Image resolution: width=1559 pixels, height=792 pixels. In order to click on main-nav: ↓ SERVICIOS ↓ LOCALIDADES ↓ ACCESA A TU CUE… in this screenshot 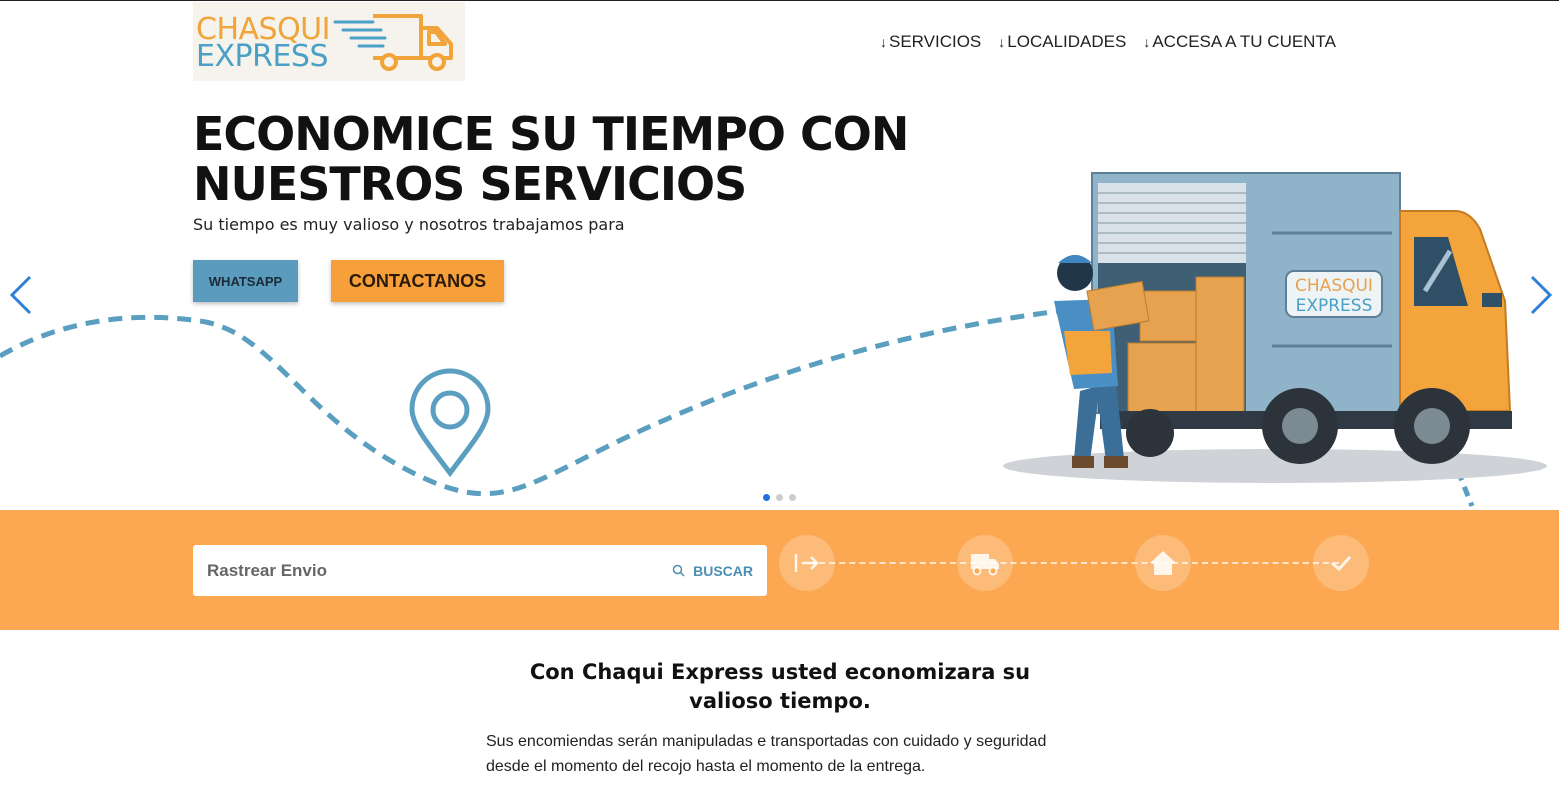, I will do `click(1108, 42)`.